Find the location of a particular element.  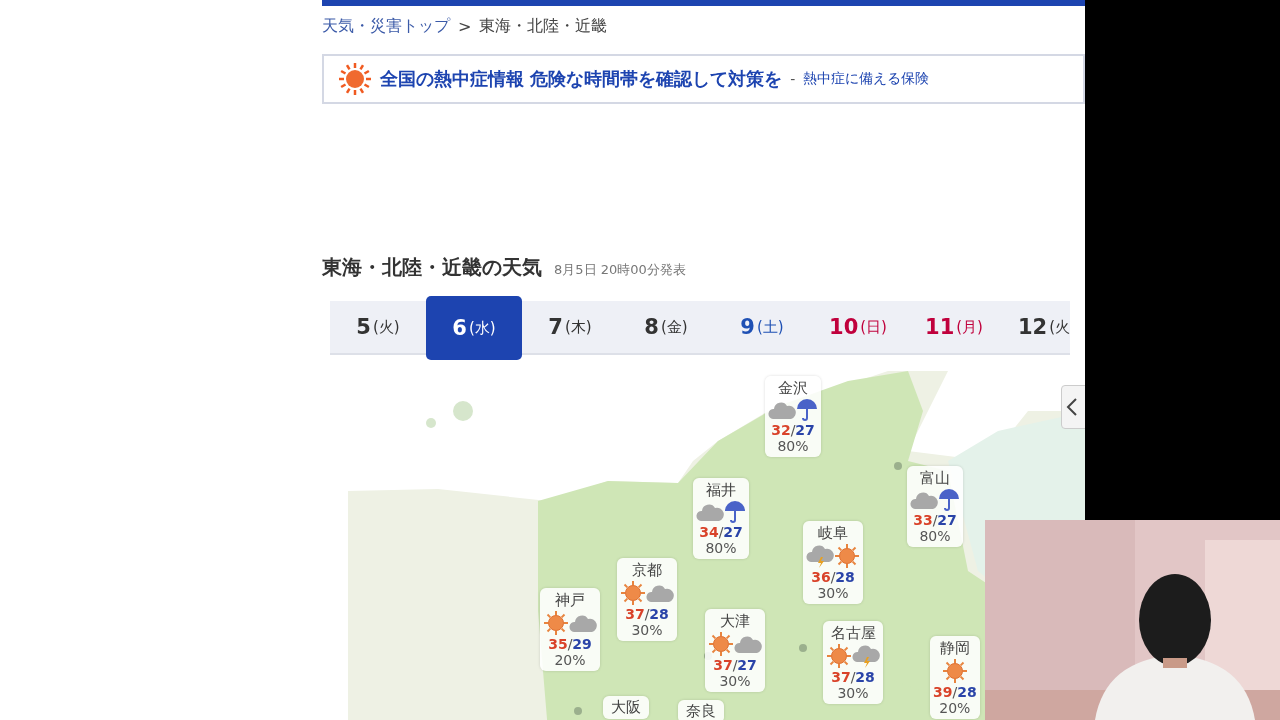

banner-link: 全国の熱中症情報 危険な時間帯を確認して対策を is located at coordinates (581, 79).